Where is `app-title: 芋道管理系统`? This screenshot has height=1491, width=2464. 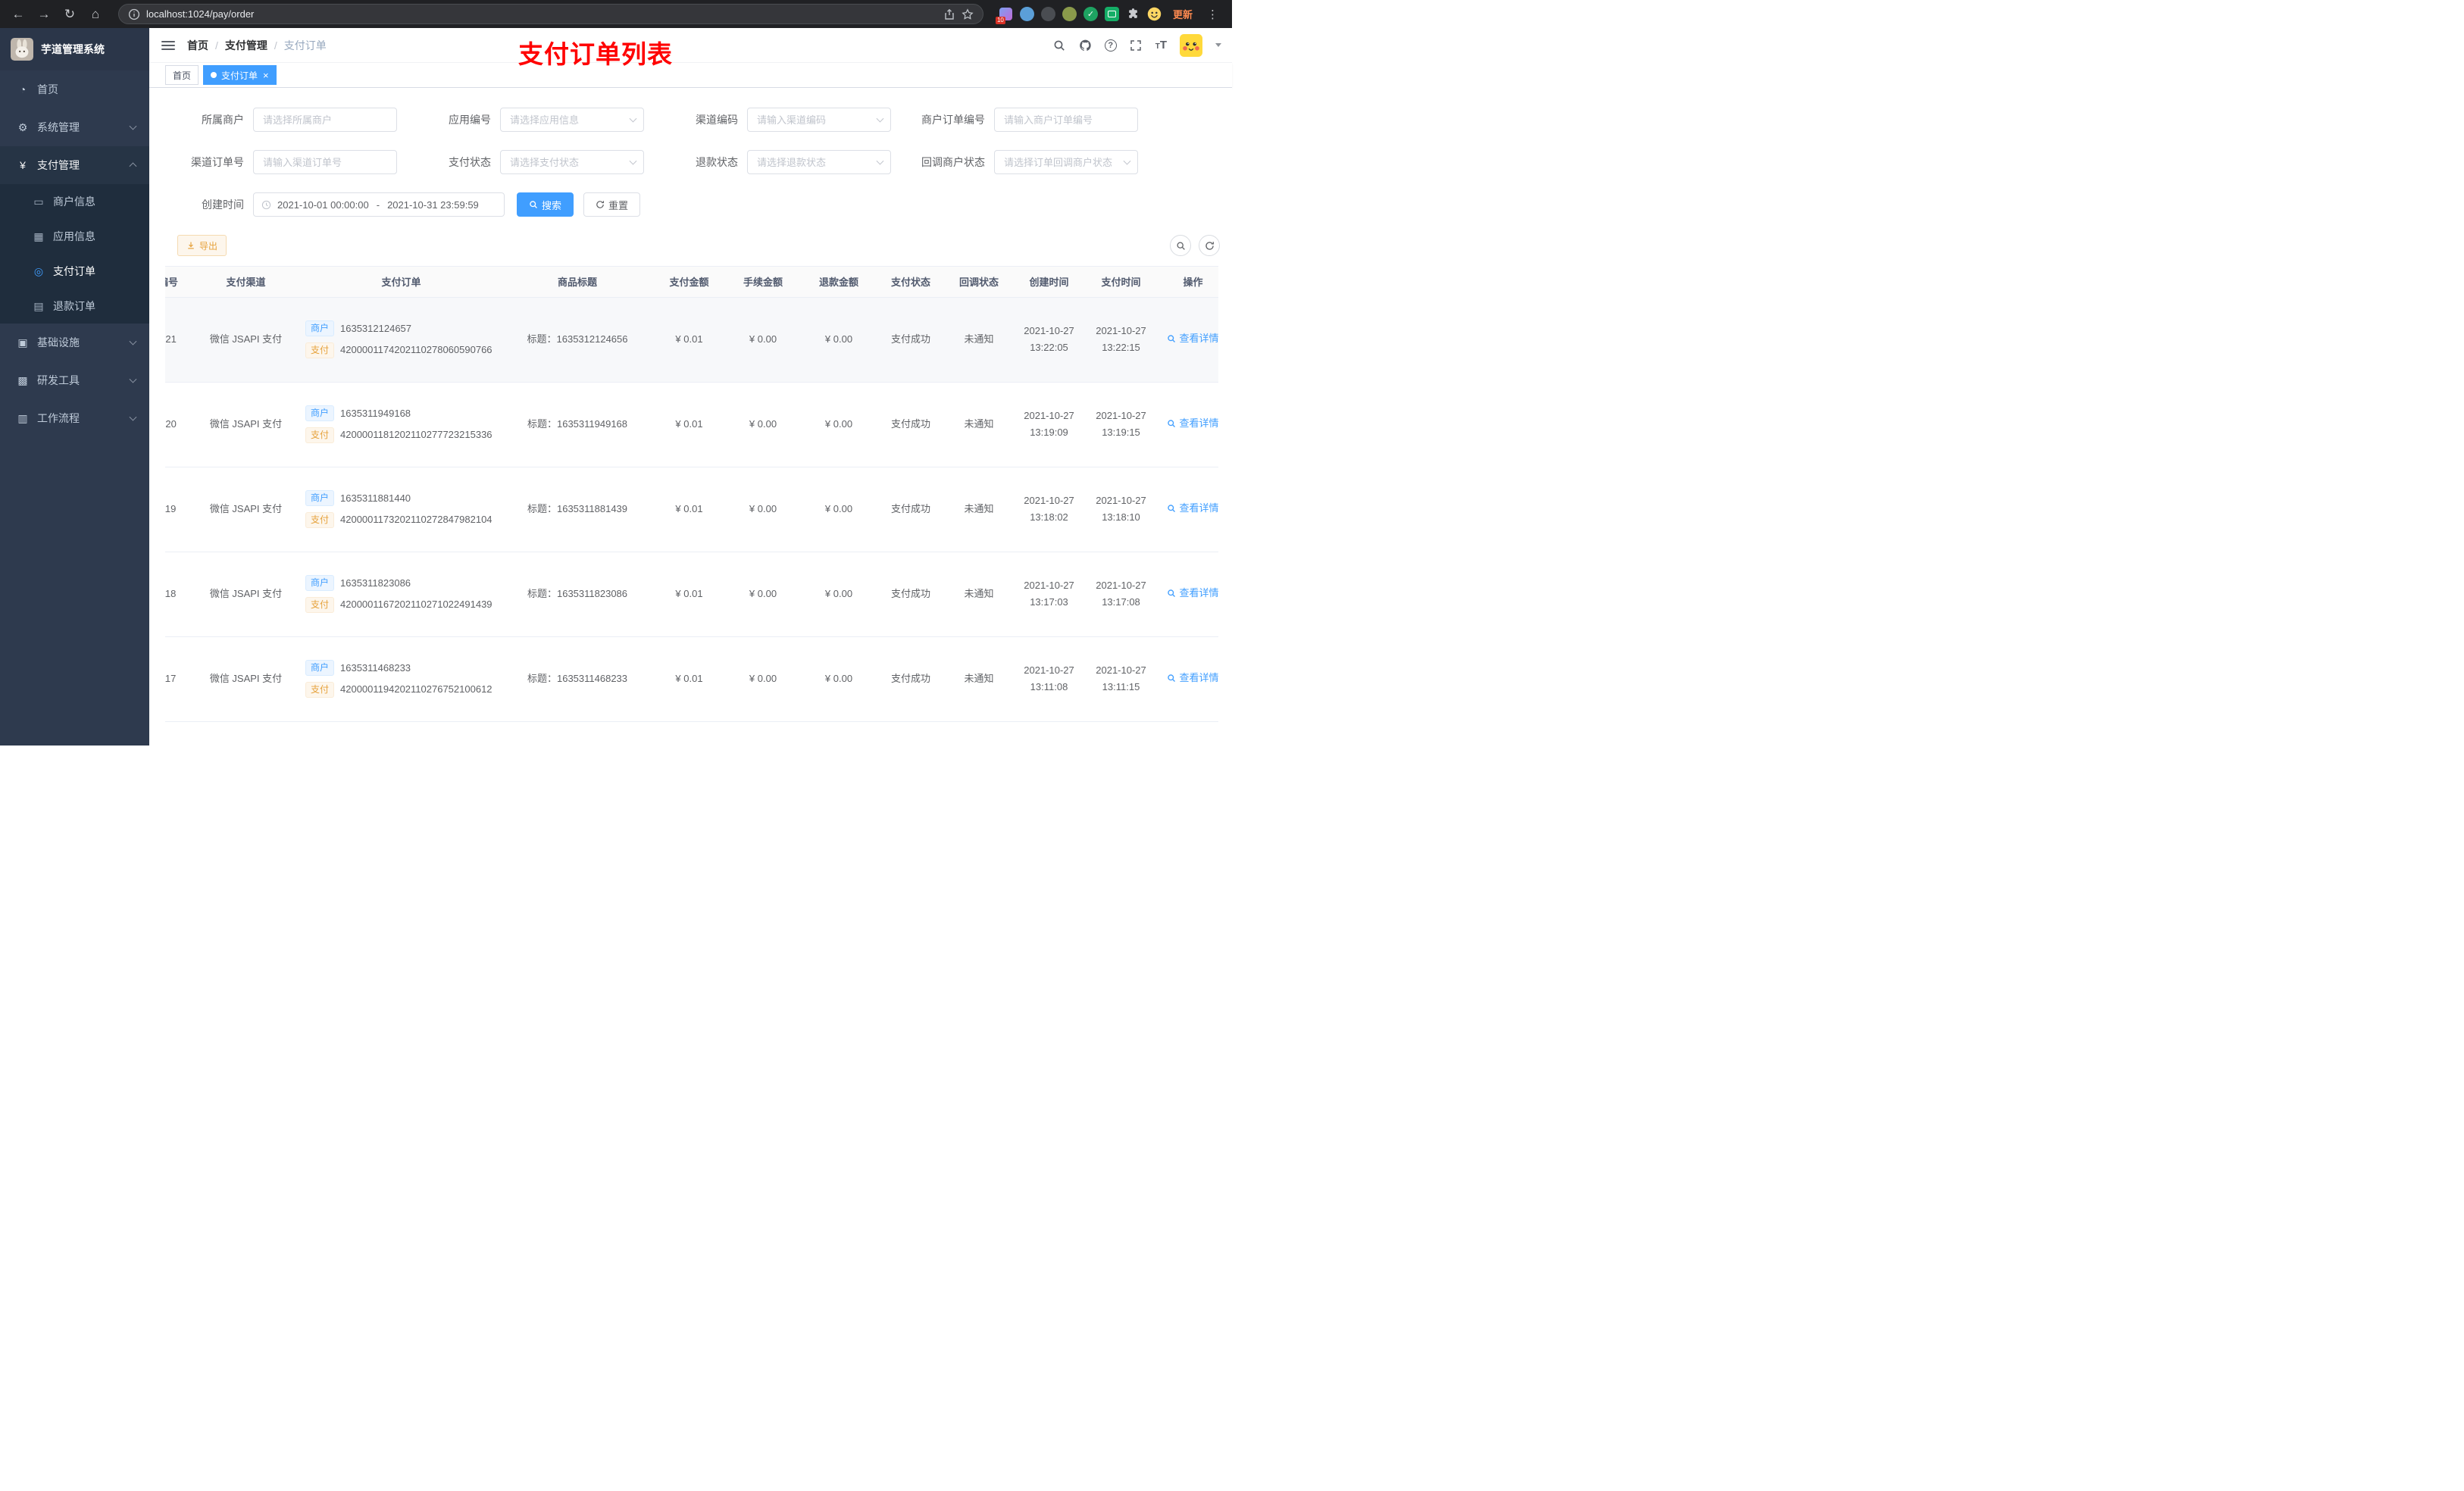
app-title: 芋道管理系统 is located at coordinates (73, 49).